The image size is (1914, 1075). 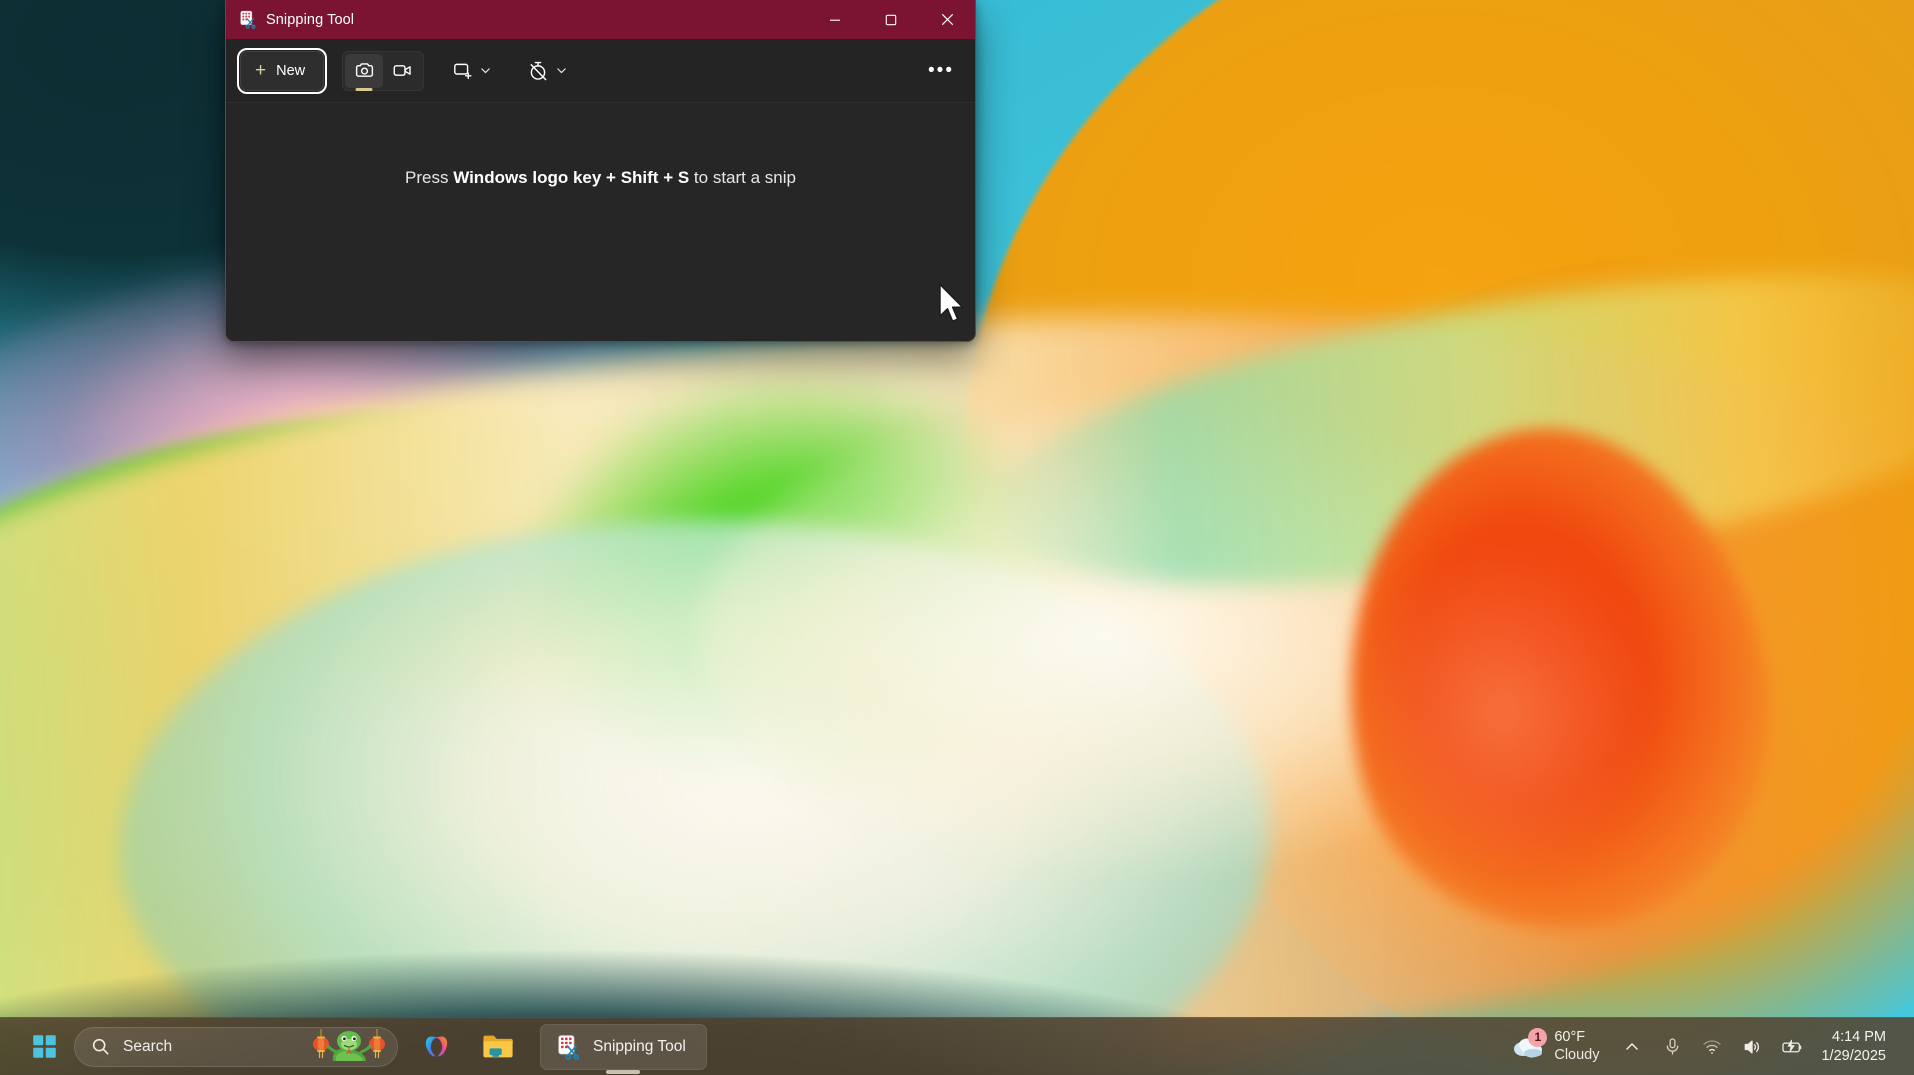 I want to click on wifi-button, so click(x=1712, y=1047).